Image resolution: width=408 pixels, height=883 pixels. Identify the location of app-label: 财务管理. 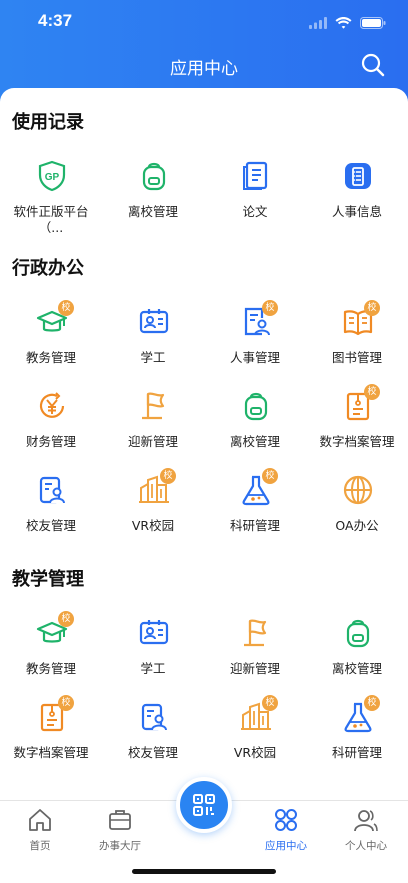
(50, 441).